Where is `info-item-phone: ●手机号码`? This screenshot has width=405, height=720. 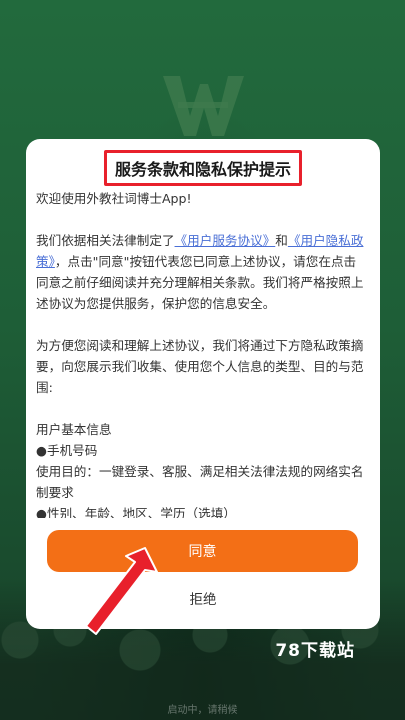
info-item-phone: ●手机号码 is located at coordinates (67, 450).